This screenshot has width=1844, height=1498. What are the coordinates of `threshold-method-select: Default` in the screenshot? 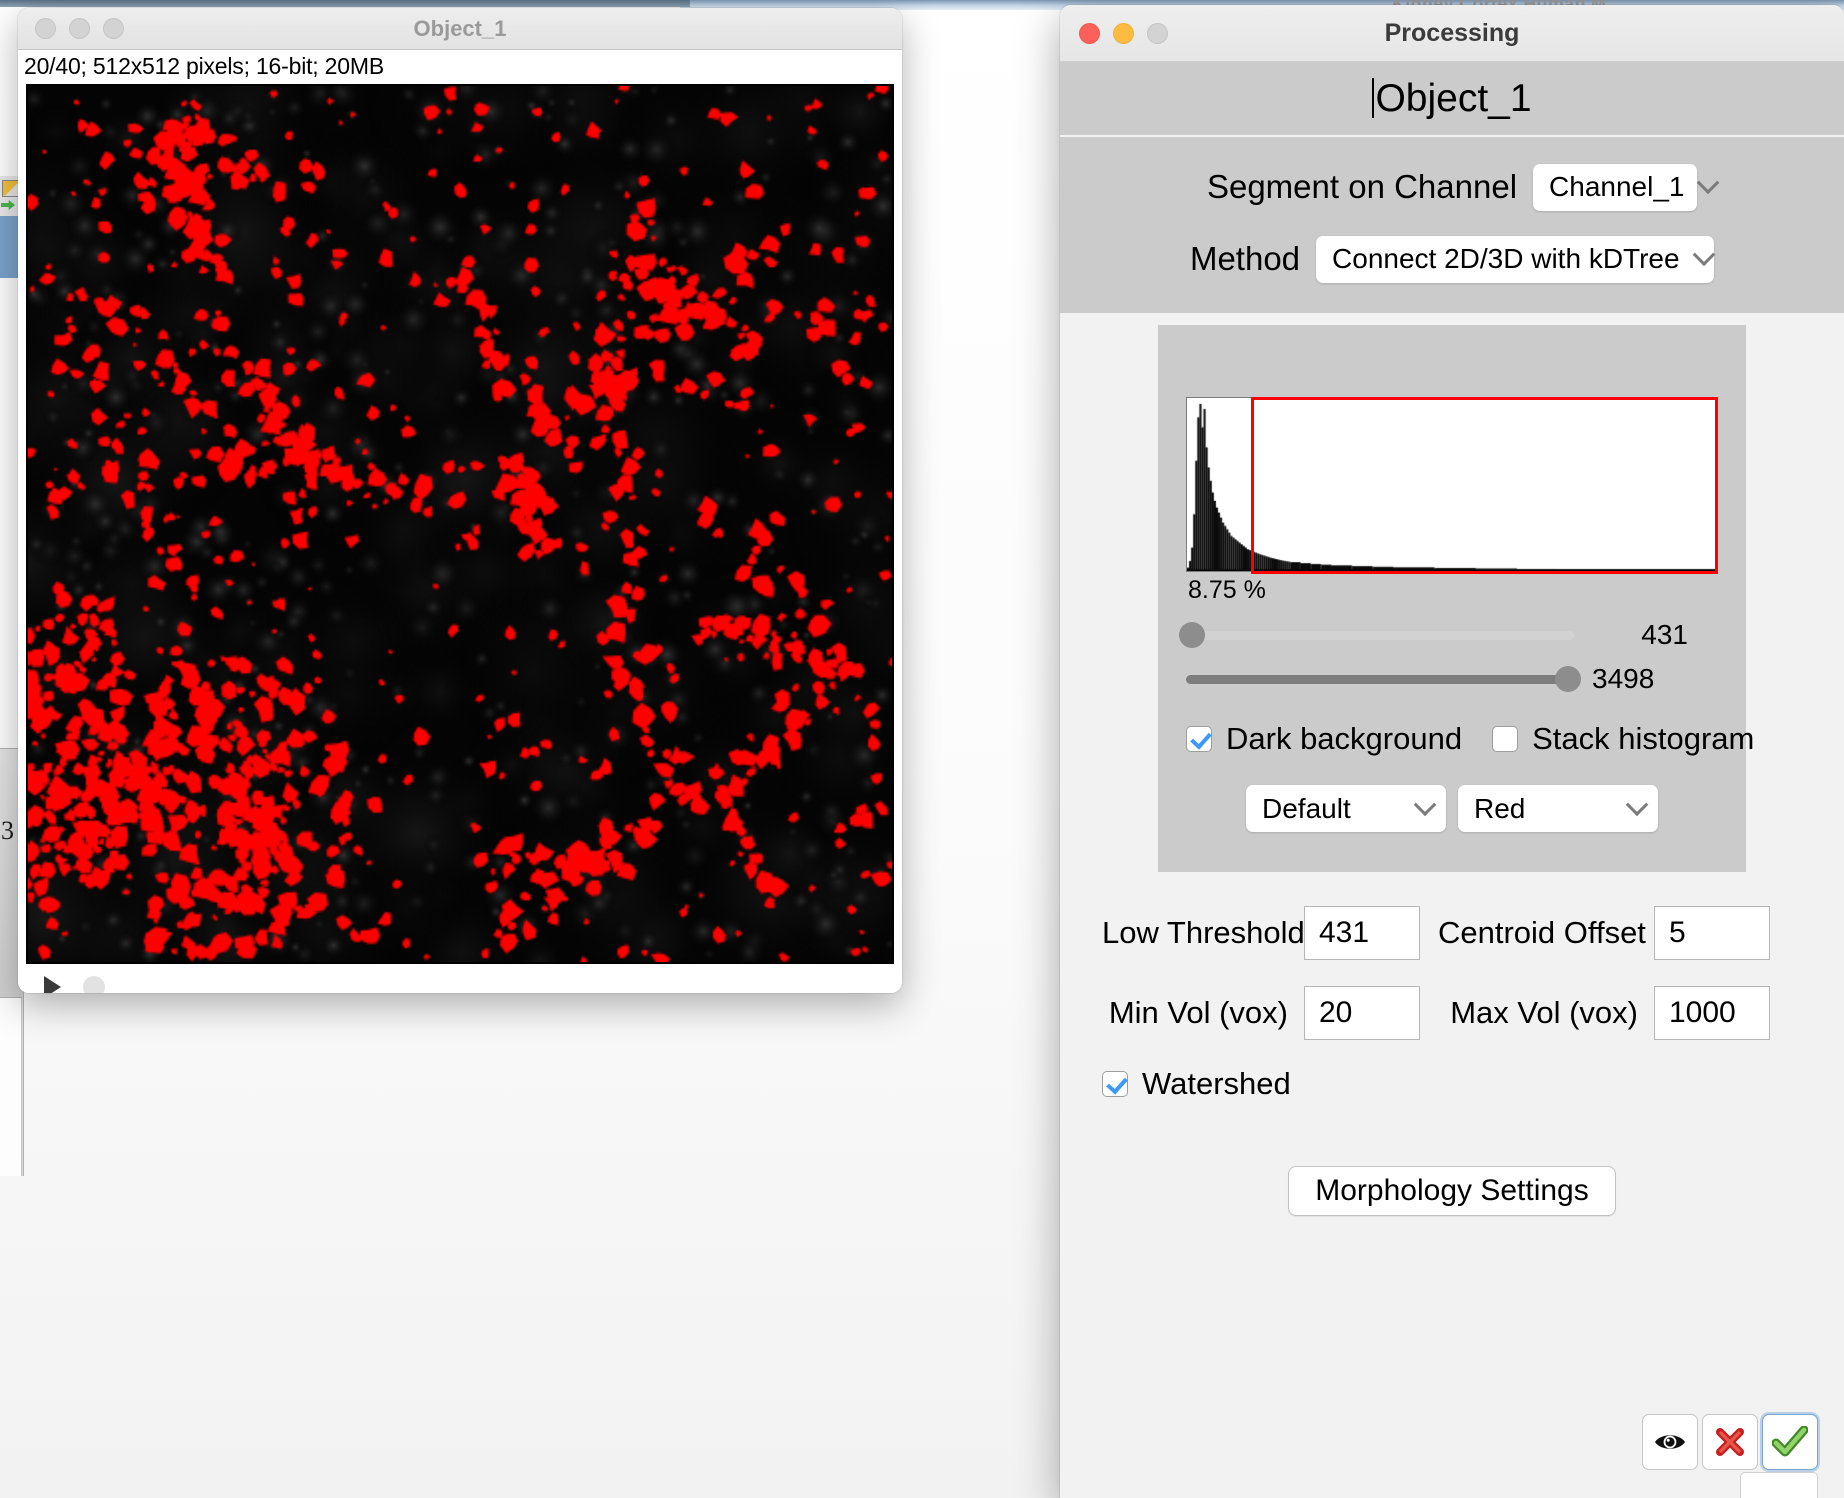 It's located at (1346, 808).